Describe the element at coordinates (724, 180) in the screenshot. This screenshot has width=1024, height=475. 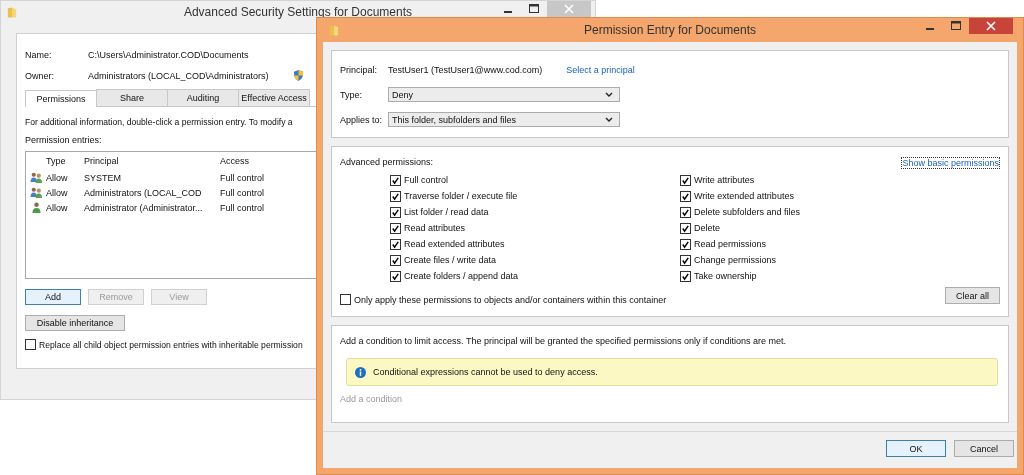
I see `checkbox-label: Write attributes` at that location.